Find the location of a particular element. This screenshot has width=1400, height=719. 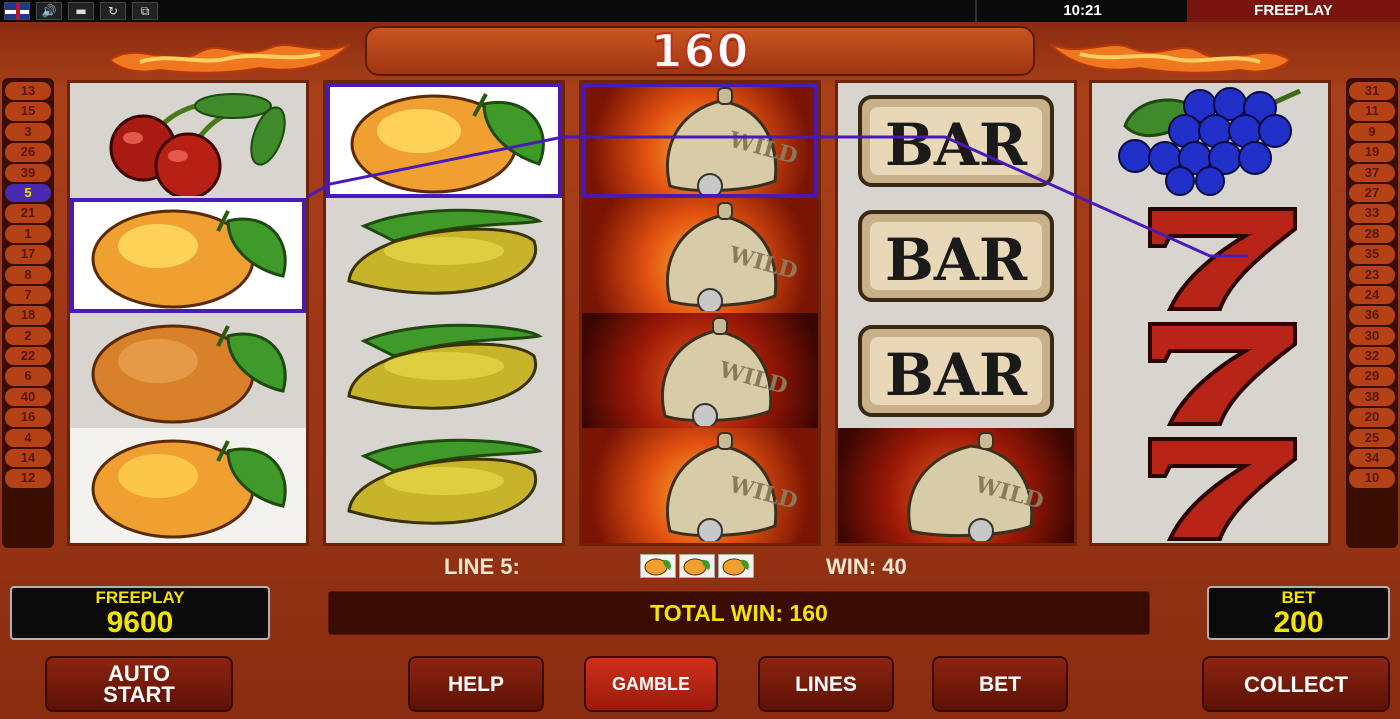

lines-button: LINES is located at coordinates (826, 684).